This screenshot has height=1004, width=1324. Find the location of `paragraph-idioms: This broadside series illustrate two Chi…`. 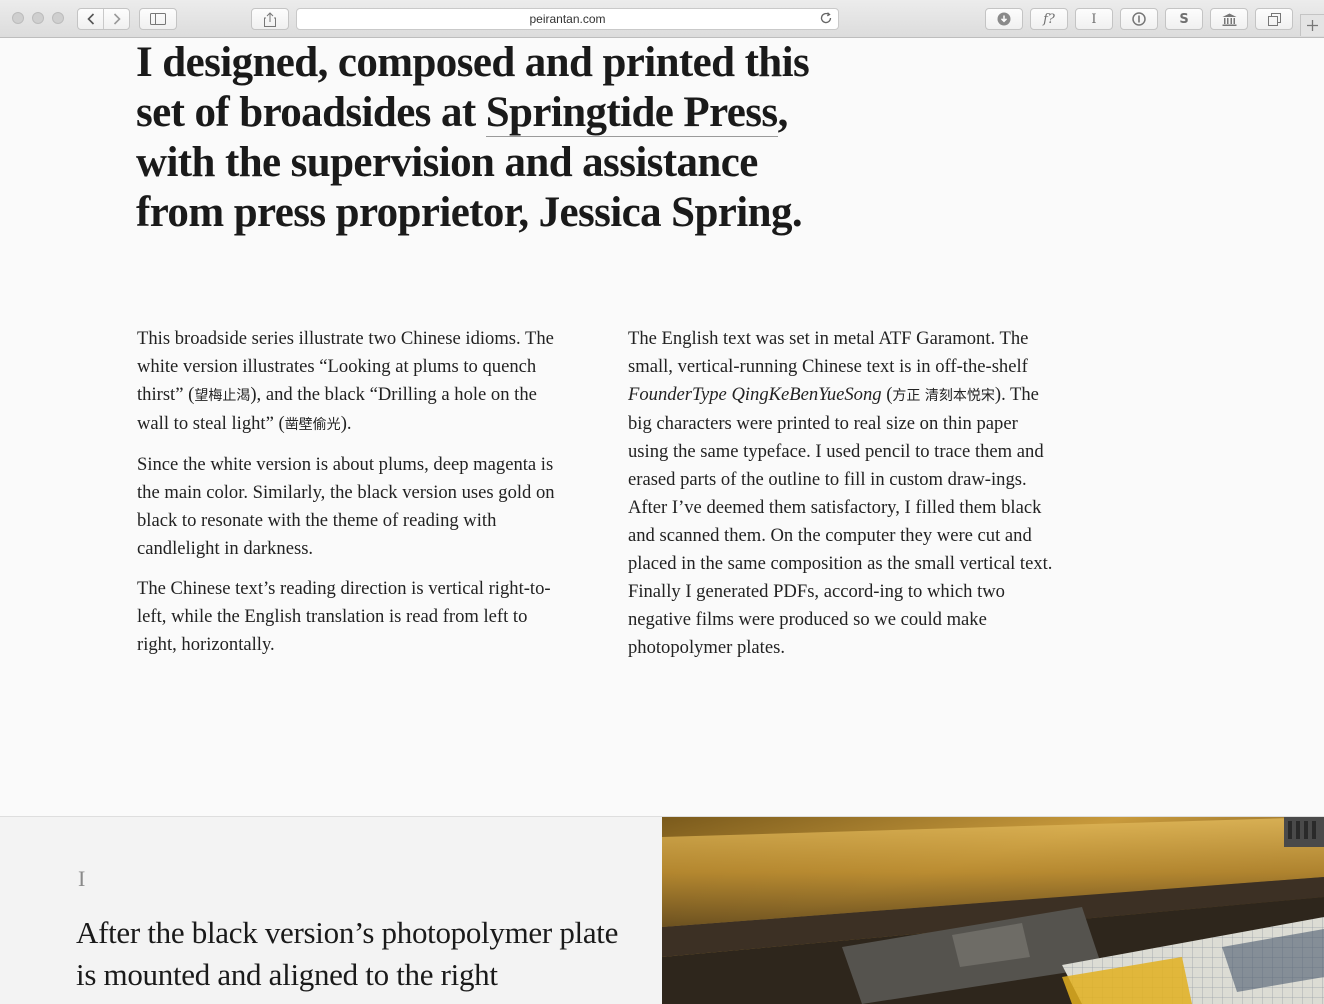

paragraph-idioms: This broadside series illustrate two Chi… is located at coordinates (349, 382).